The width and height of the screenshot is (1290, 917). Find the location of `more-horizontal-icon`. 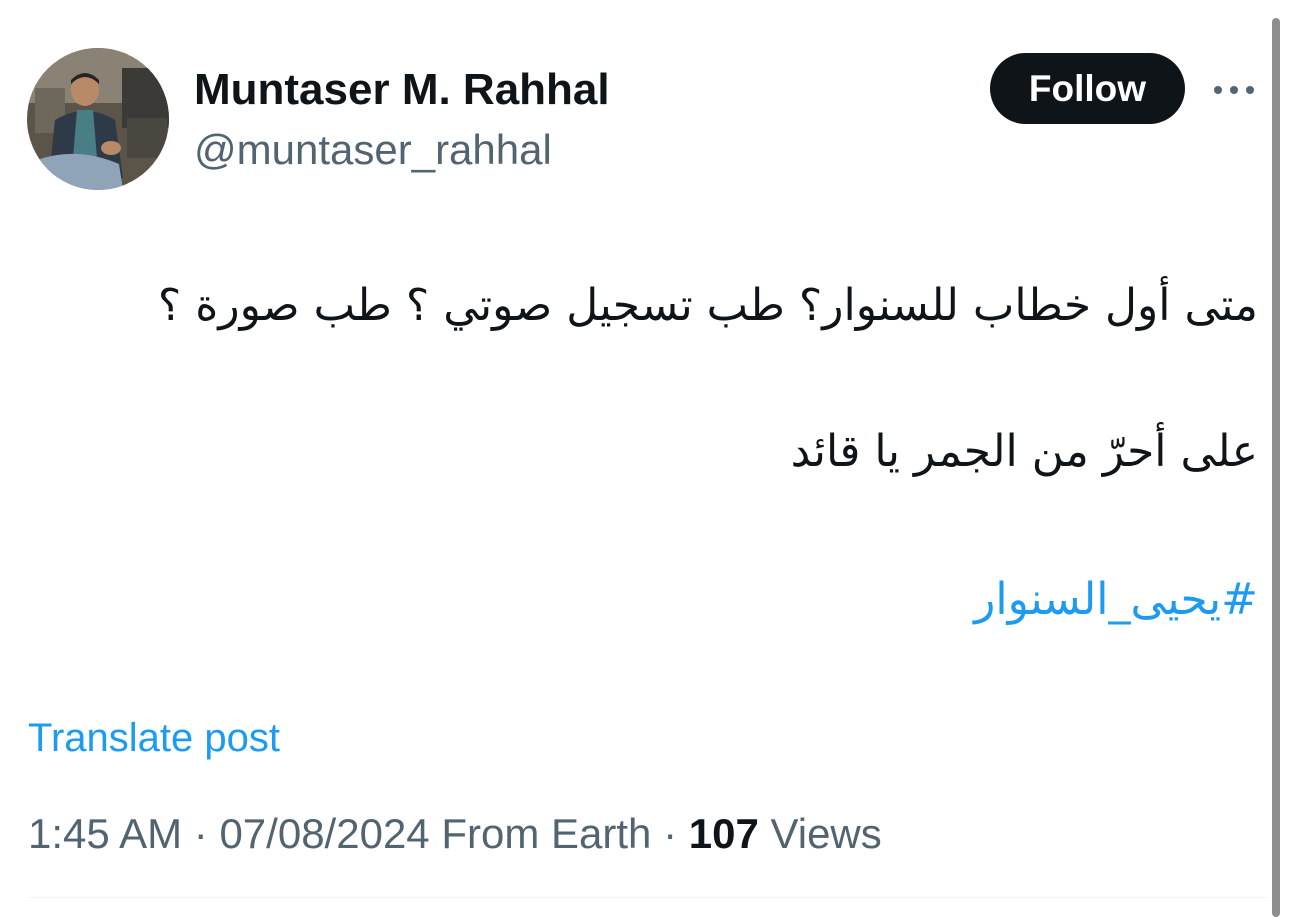

more-horizontal-icon is located at coordinates (1234, 90).